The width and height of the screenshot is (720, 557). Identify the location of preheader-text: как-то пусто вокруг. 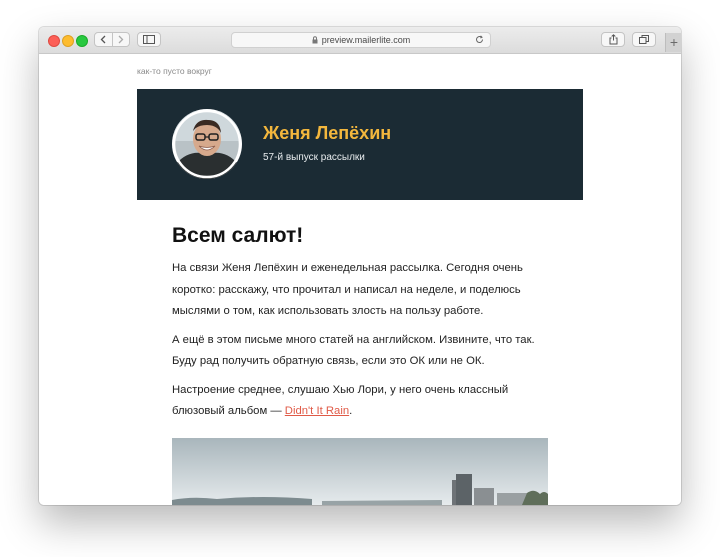
(174, 71).